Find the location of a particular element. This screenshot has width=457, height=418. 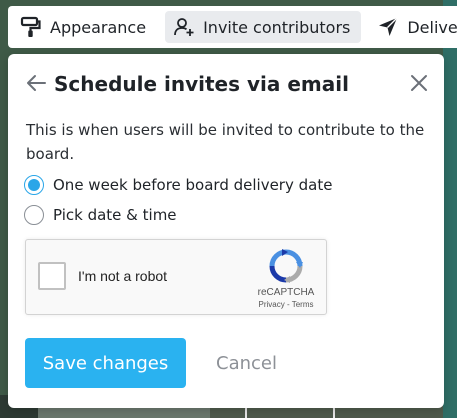

option-label: Pick date & time is located at coordinates (115, 215).